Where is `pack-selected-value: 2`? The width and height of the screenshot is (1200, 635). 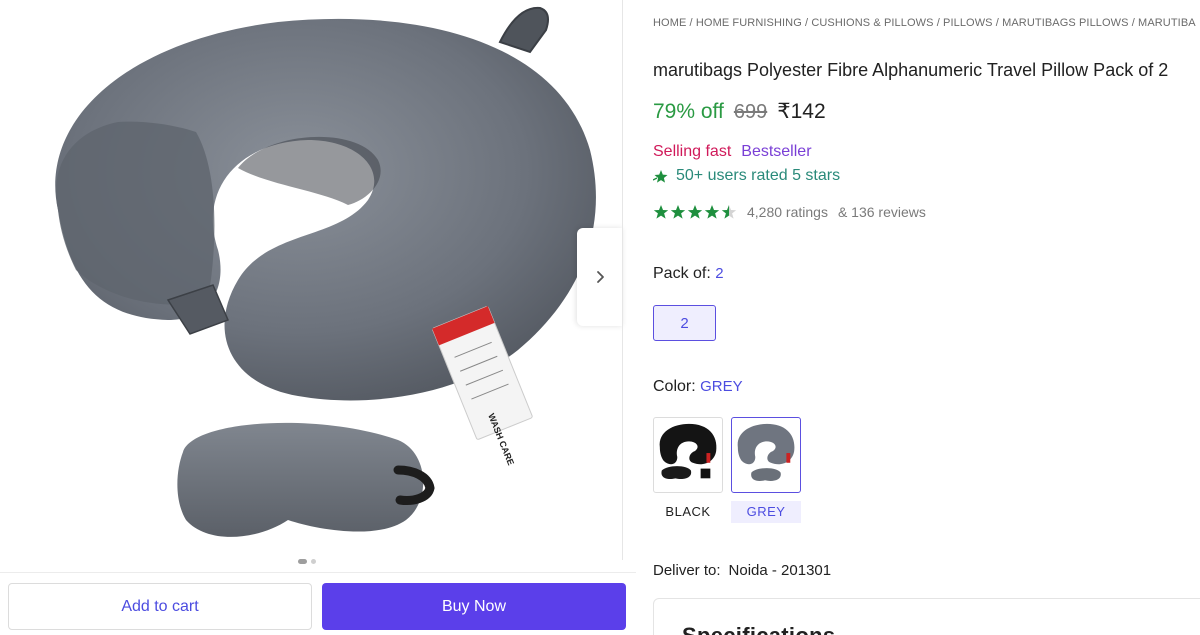
pack-selected-value: 2 is located at coordinates (719, 273).